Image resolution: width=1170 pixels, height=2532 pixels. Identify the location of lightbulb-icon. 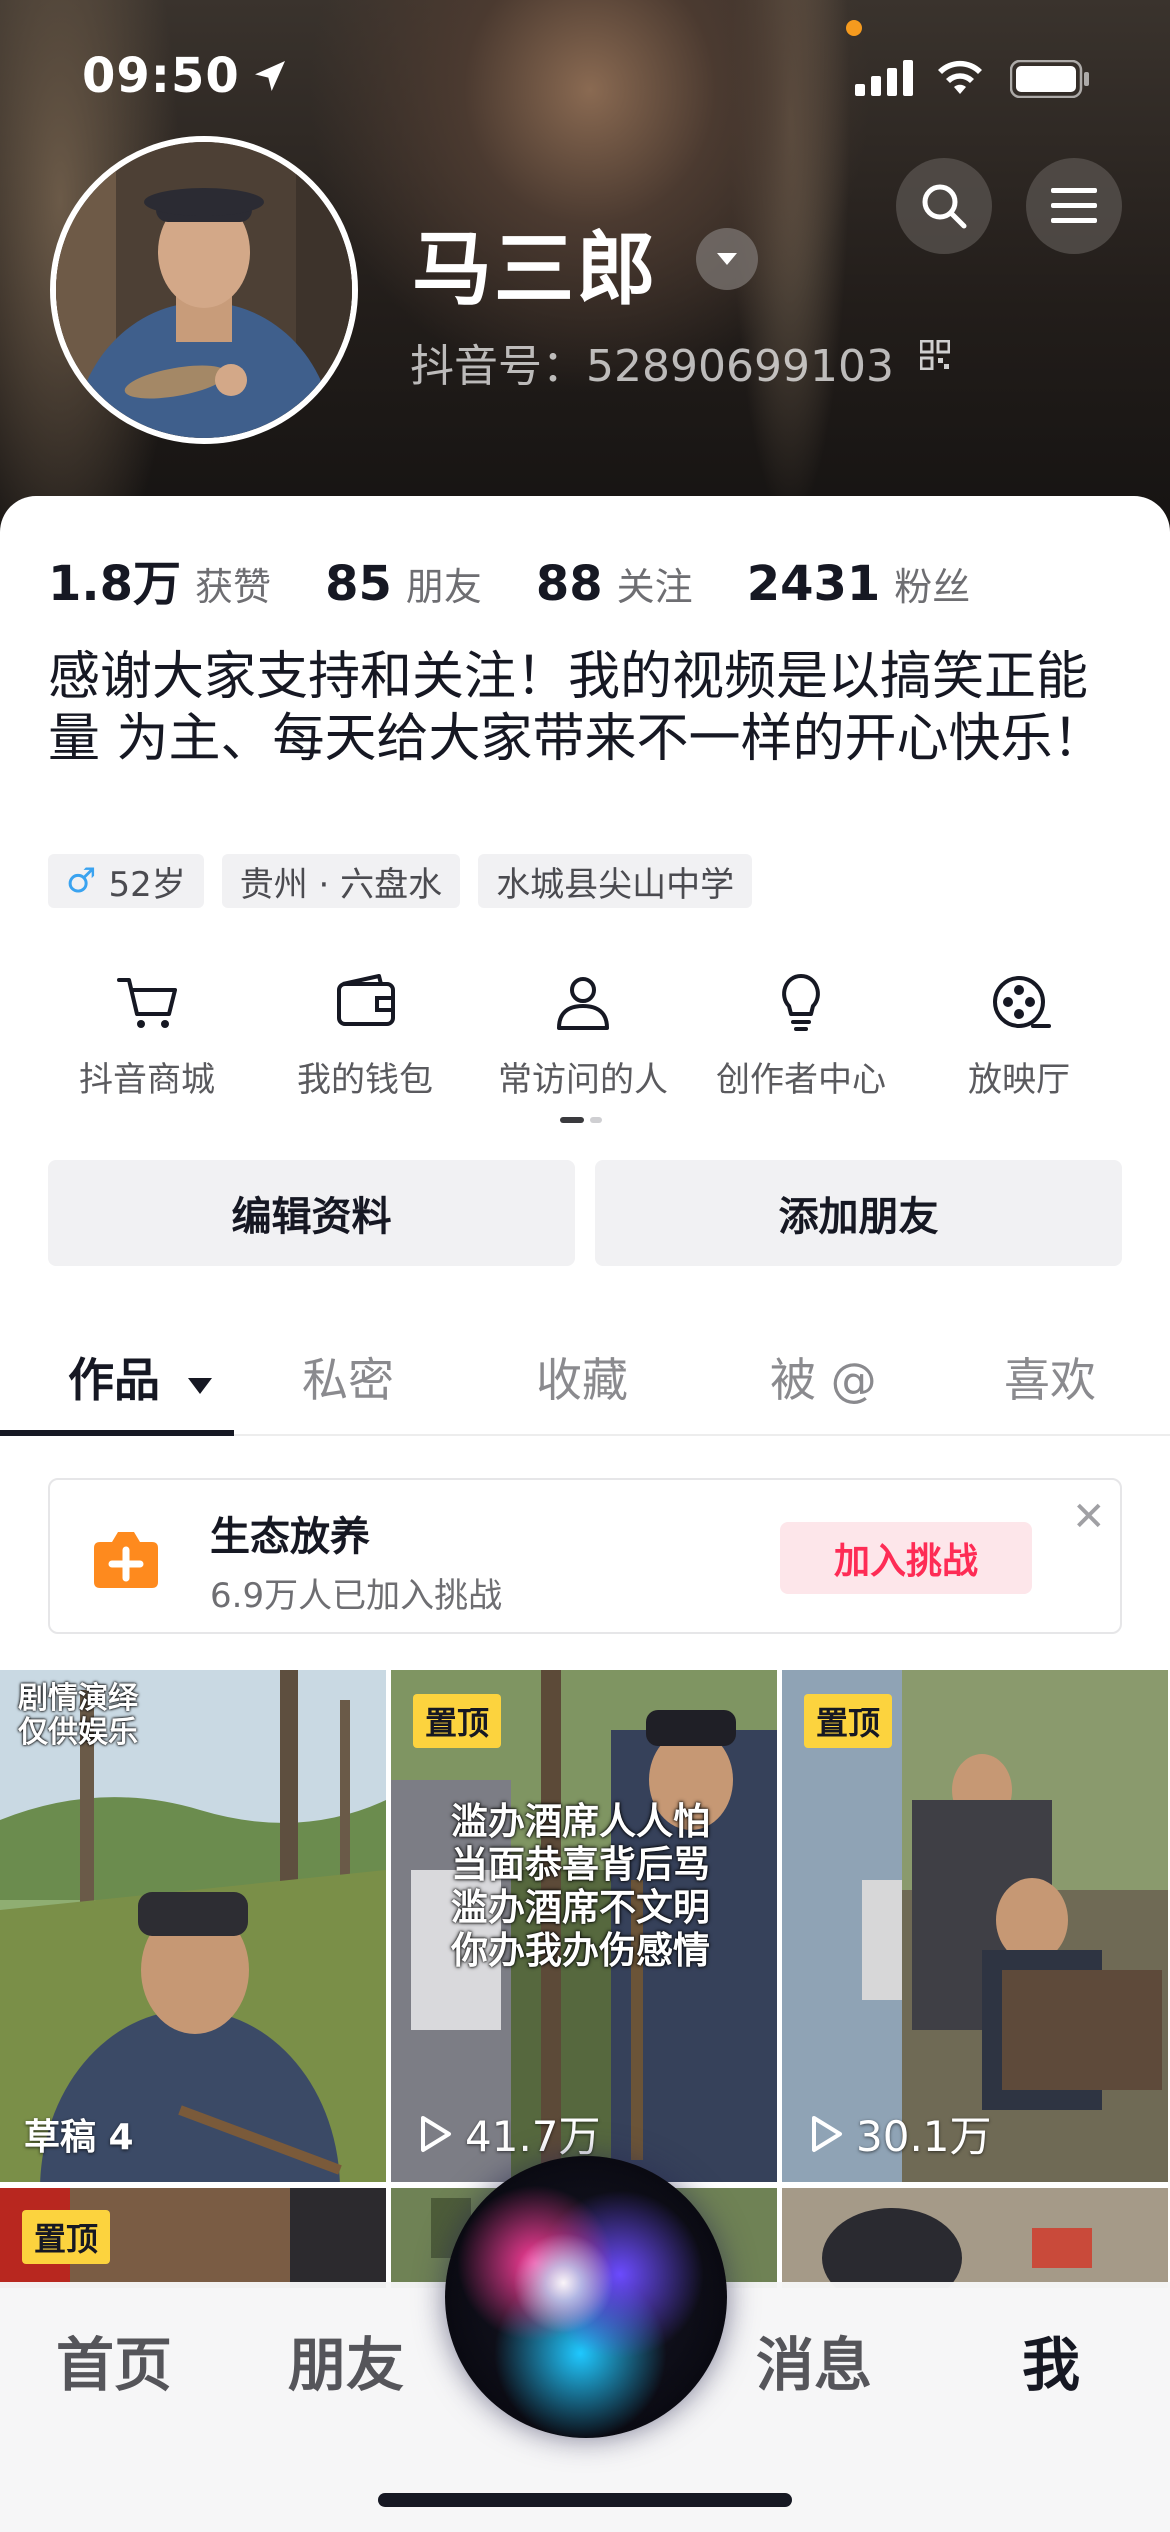
(801, 1002).